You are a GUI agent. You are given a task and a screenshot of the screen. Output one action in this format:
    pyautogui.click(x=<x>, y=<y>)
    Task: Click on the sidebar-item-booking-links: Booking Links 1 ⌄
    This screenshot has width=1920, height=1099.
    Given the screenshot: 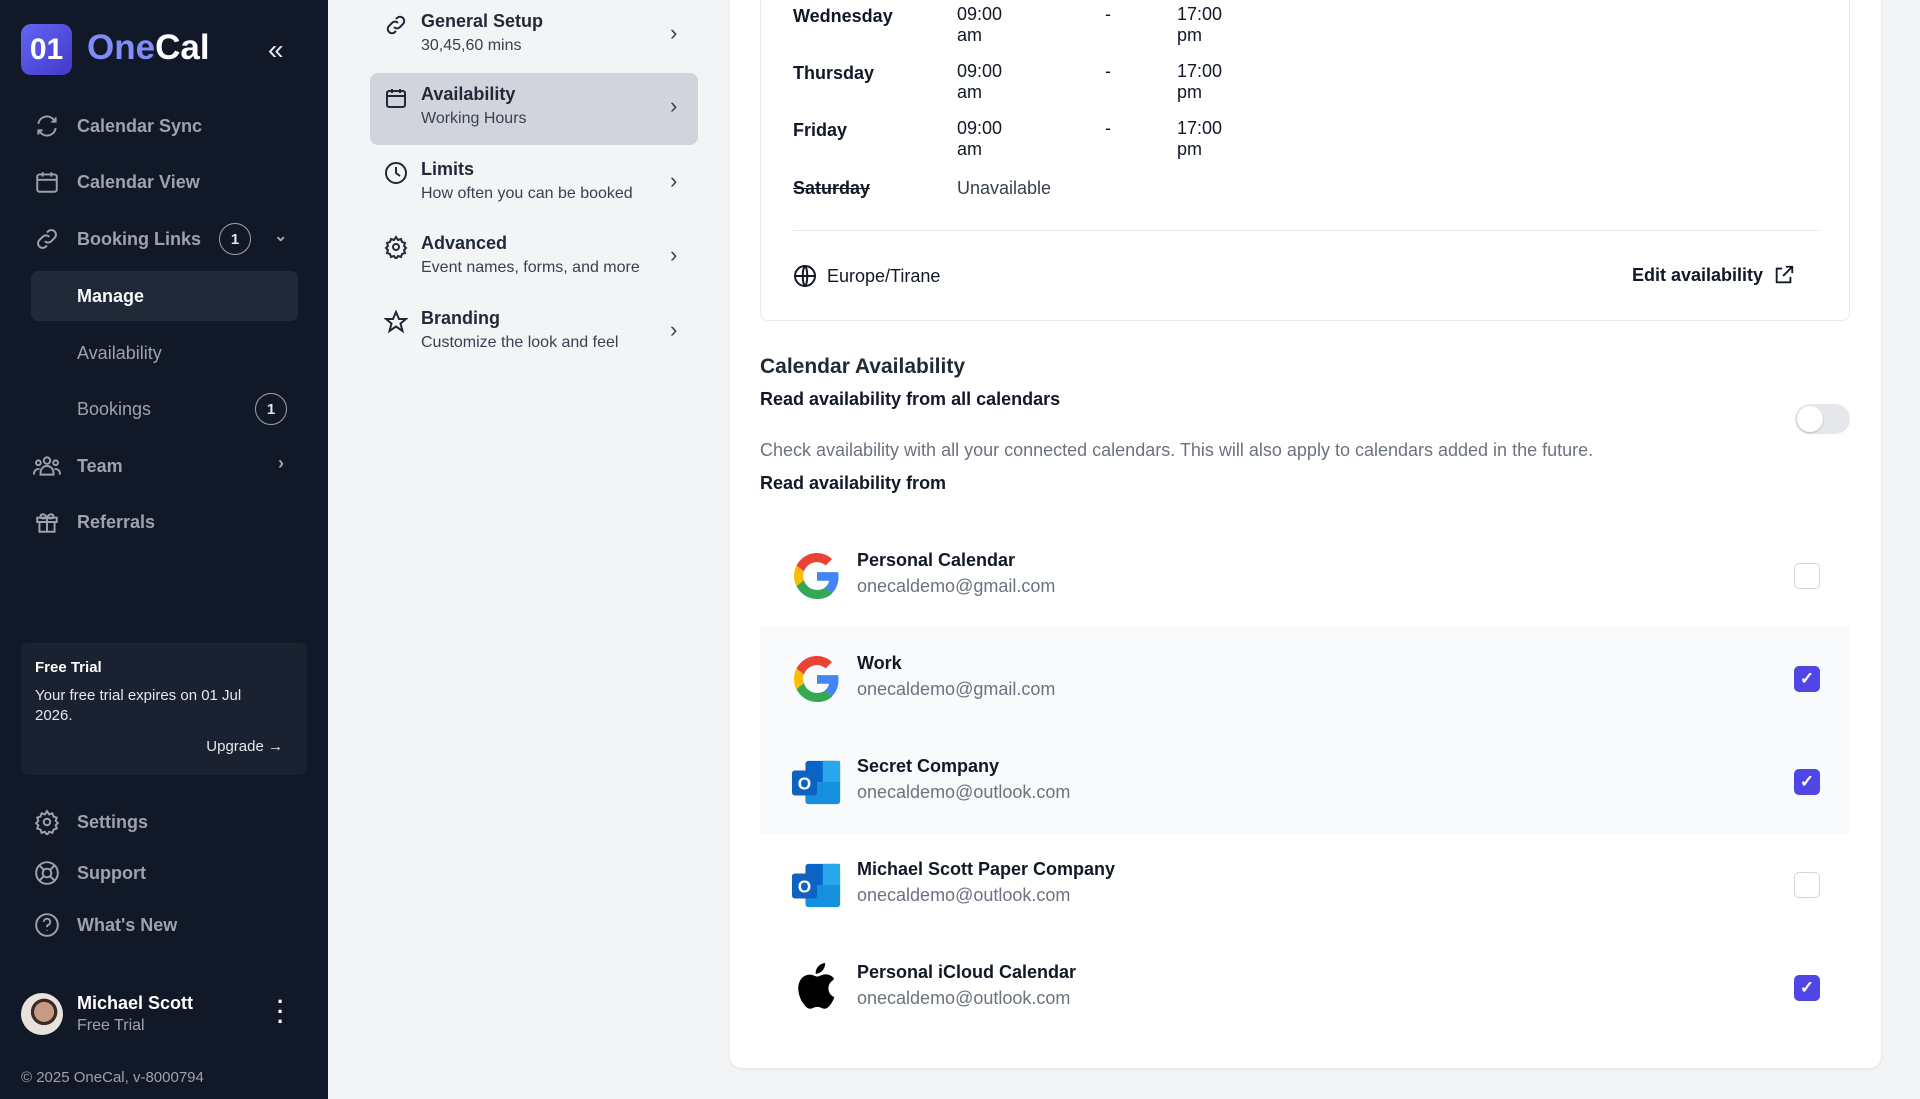 What is the action you would take?
    pyautogui.click(x=164, y=239)
    